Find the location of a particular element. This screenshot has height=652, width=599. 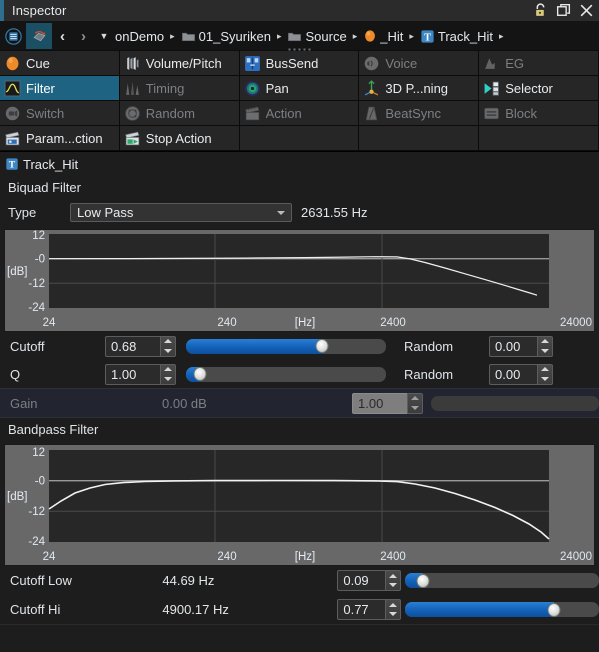

q-stepper: 1.00 is located at coordinates (140, 374).